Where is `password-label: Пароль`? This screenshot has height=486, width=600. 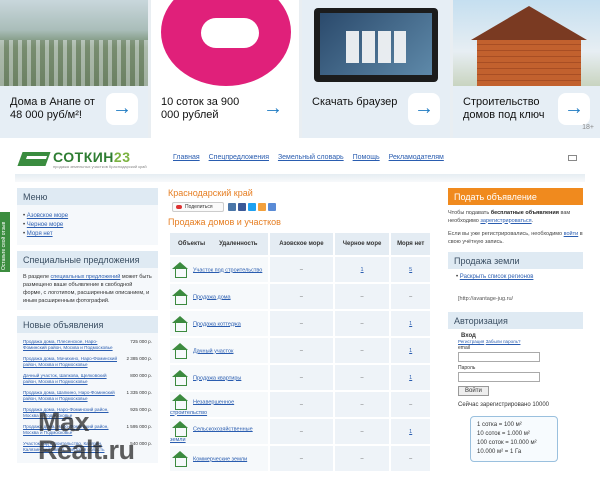 password-label: Пароль is located at coordinates (467, 368).